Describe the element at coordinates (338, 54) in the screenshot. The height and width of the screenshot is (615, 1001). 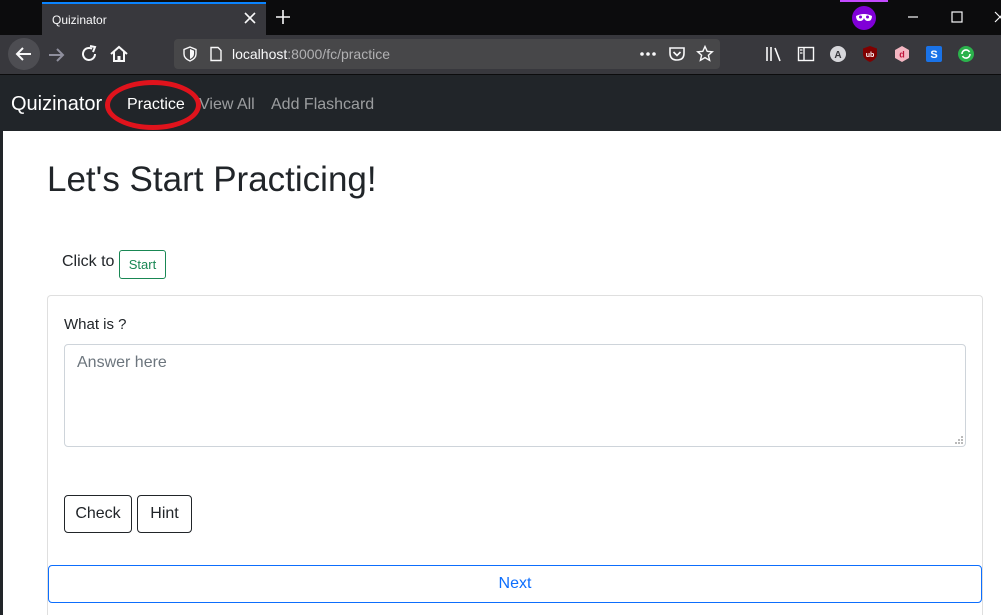
I see `url-path: :8000/fc/practice` at that location.